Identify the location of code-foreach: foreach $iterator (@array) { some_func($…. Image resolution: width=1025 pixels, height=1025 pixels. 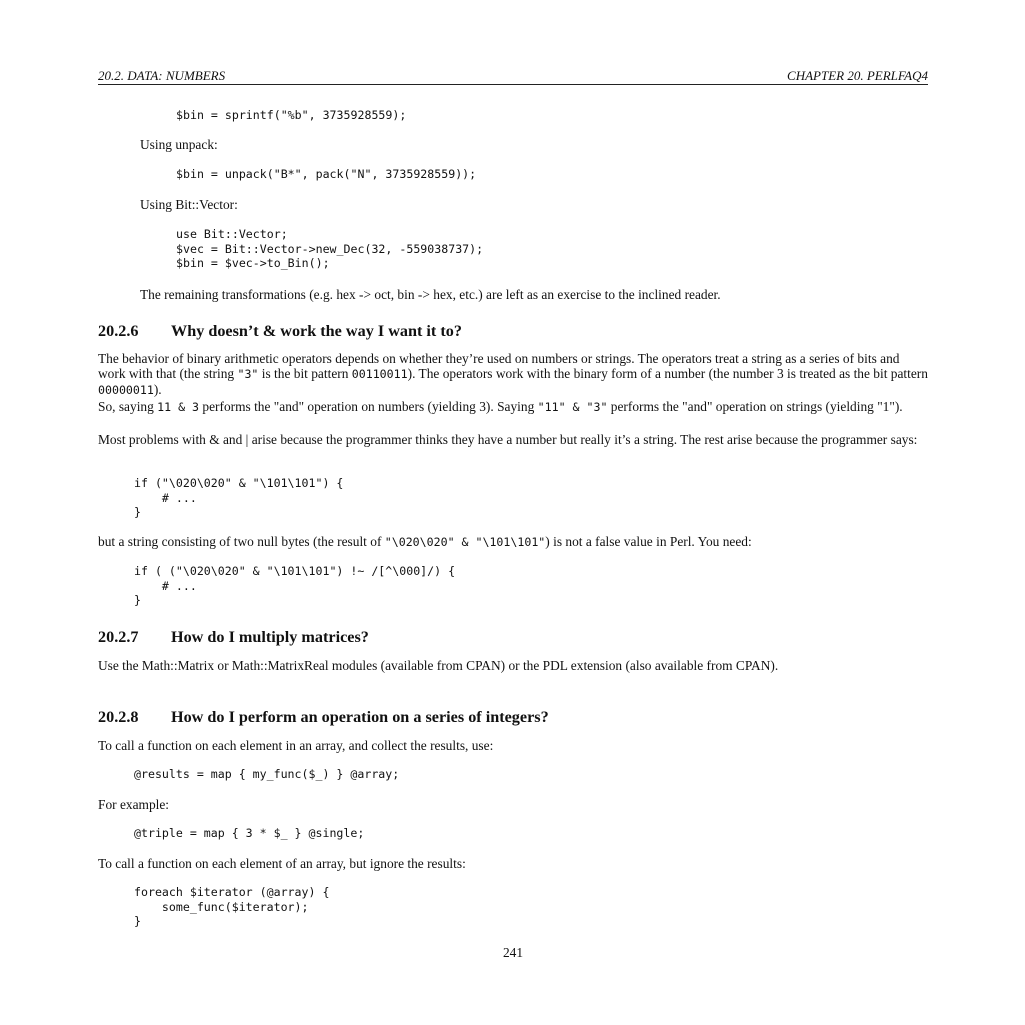
(232, 907).